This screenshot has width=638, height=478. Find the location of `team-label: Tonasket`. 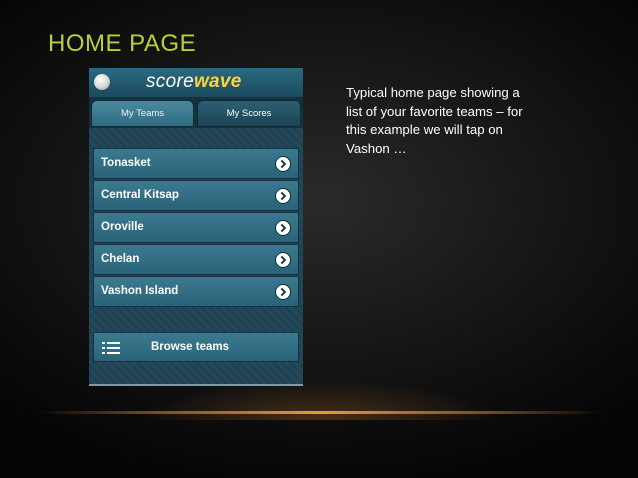

team-label: Tonasket is located at coordinates (126, 163).